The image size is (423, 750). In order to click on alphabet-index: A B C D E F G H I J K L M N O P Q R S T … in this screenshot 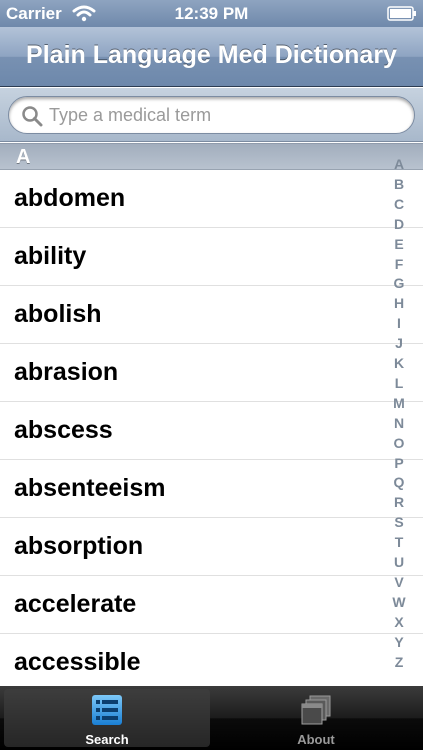, I will do `click(399, 415)`.